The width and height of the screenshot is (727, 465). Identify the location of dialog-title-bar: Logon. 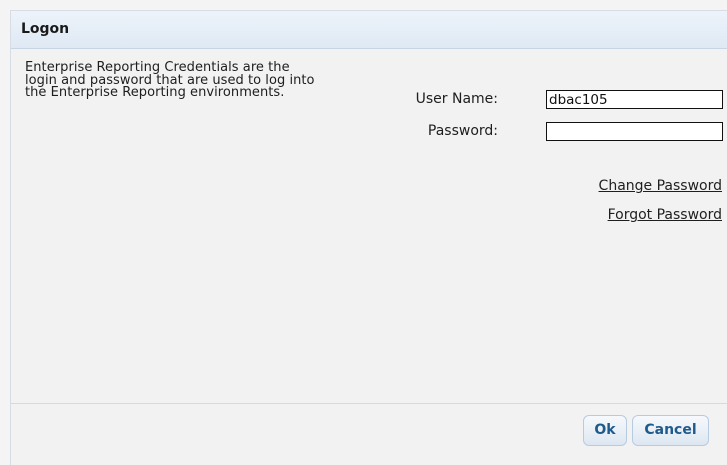
(369, 30).